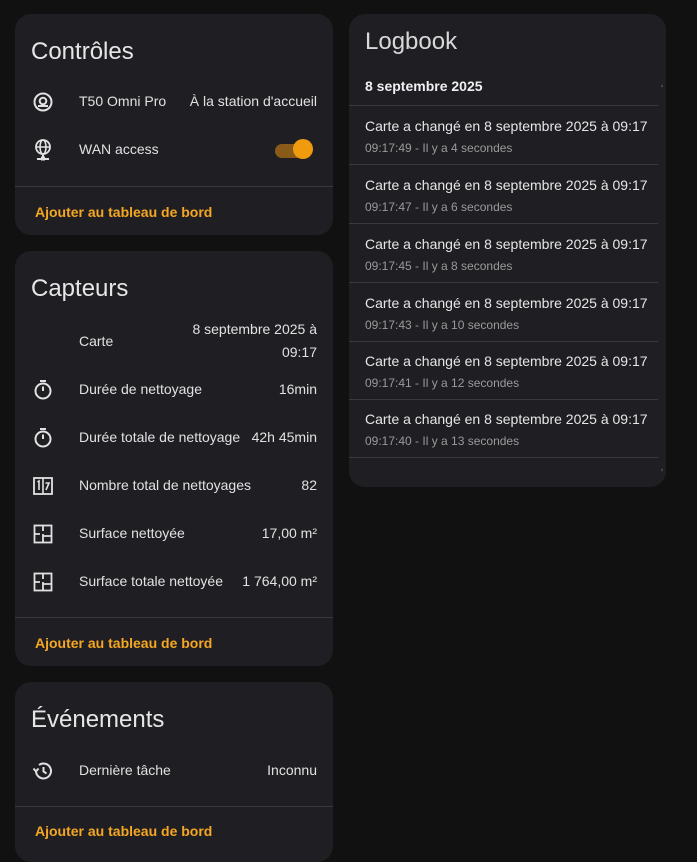 The image size is (697, 862). Describe the element at coordinates (174, 102) in the screenshot. I see `device-row: T50 Omni Pro À la station d'accueil` at that location.